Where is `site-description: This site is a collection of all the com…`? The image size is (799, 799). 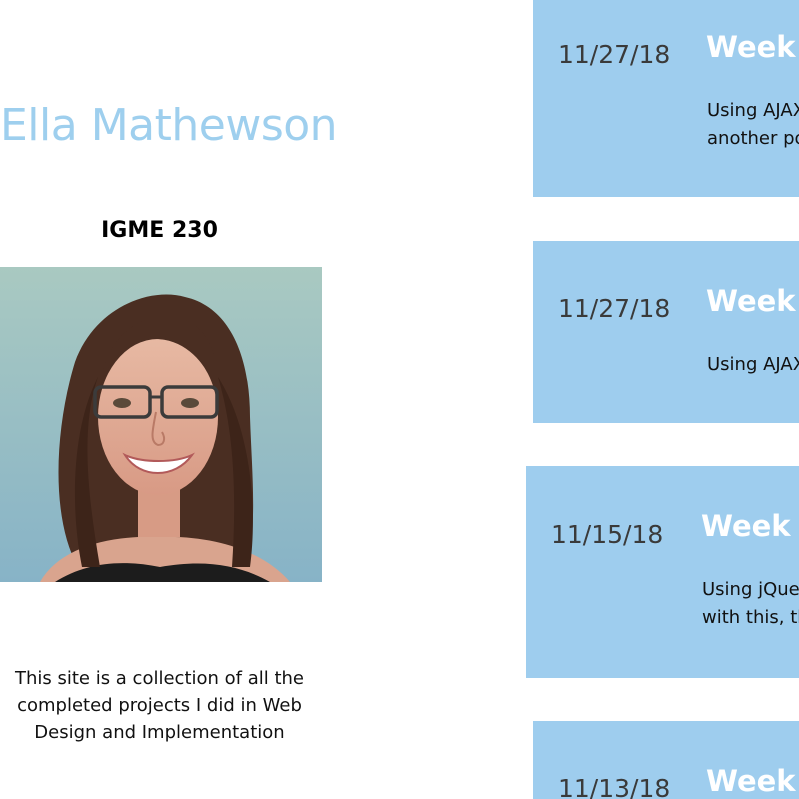 site-description: This site is a collection of all the com… is located at coordinates (159, 705).